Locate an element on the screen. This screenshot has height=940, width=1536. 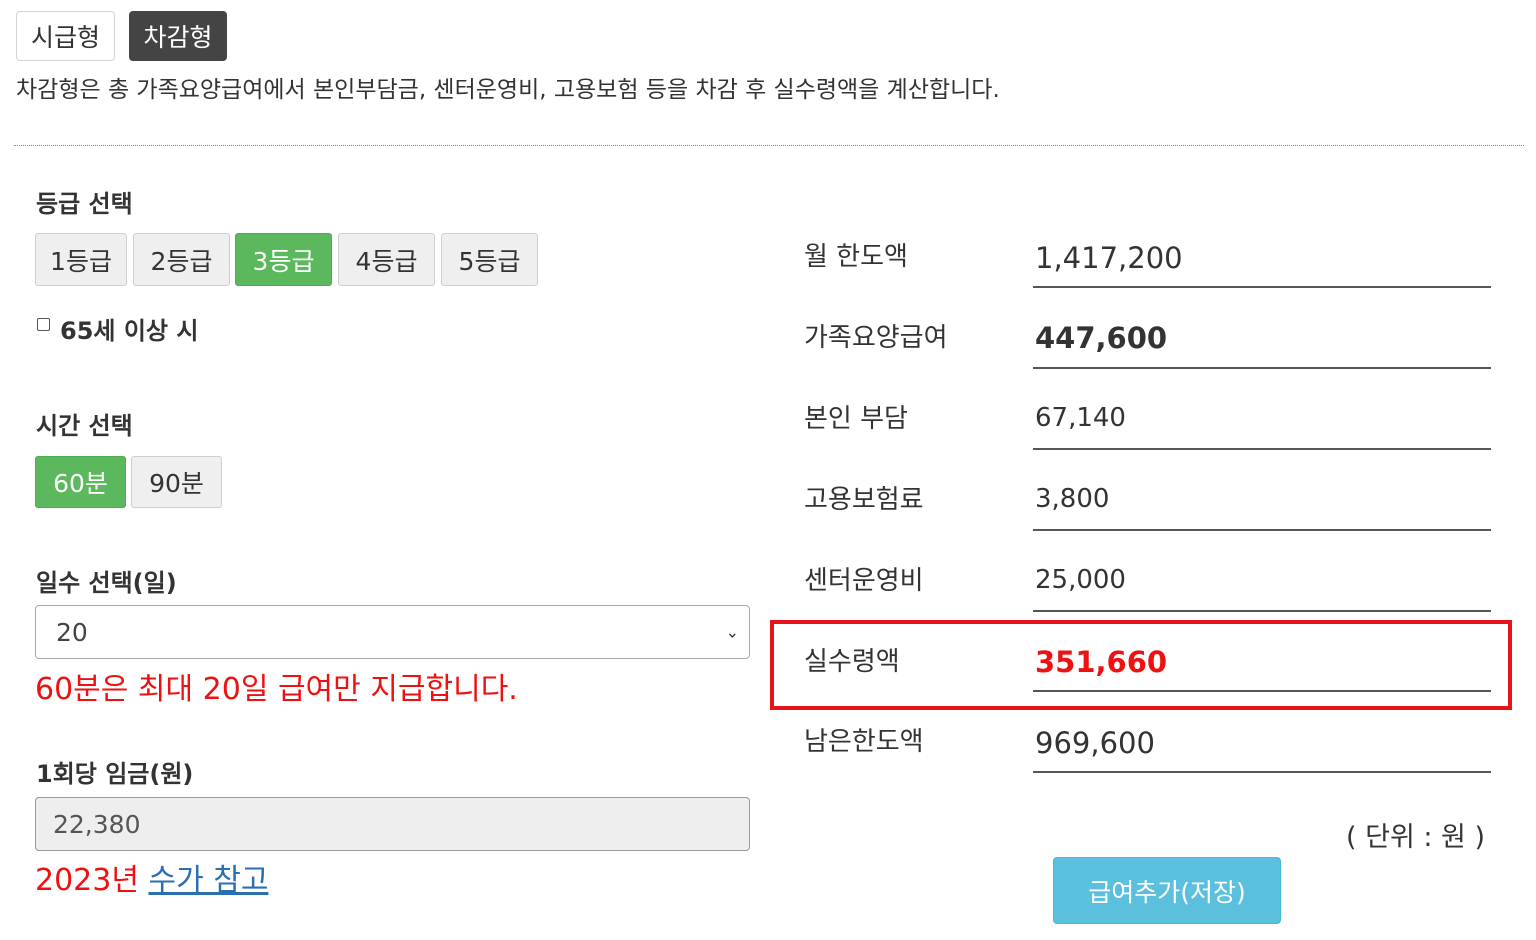
chevron-down-icon: ⌄ is located at coordinates (732, 632).